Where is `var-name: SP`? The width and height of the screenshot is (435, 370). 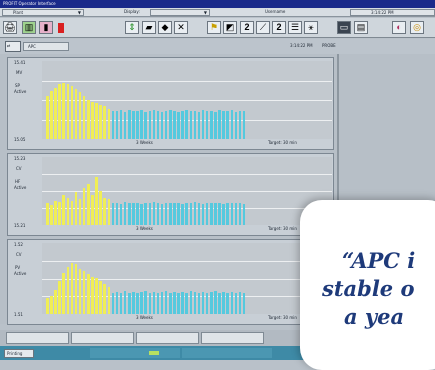
var-name: SP is located at coordinates (17, 85).